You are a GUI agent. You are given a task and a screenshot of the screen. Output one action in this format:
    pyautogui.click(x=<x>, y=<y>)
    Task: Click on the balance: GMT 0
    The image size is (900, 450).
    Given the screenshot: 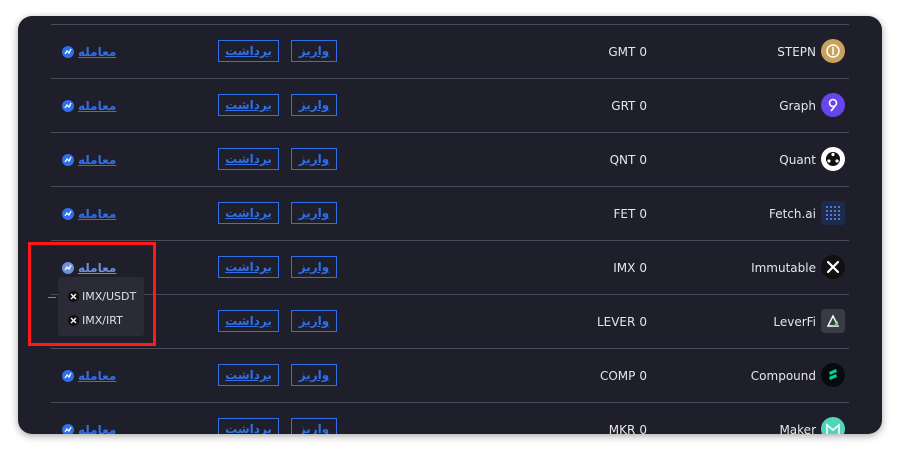 What is the action you would take?
    pyautogui.click(x=627, y=51)
    